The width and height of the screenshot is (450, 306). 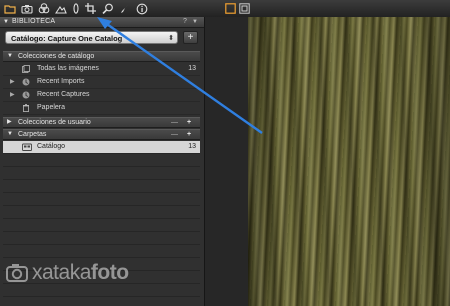 I want to click on browser-view-icon, so click(x=230, y=8).